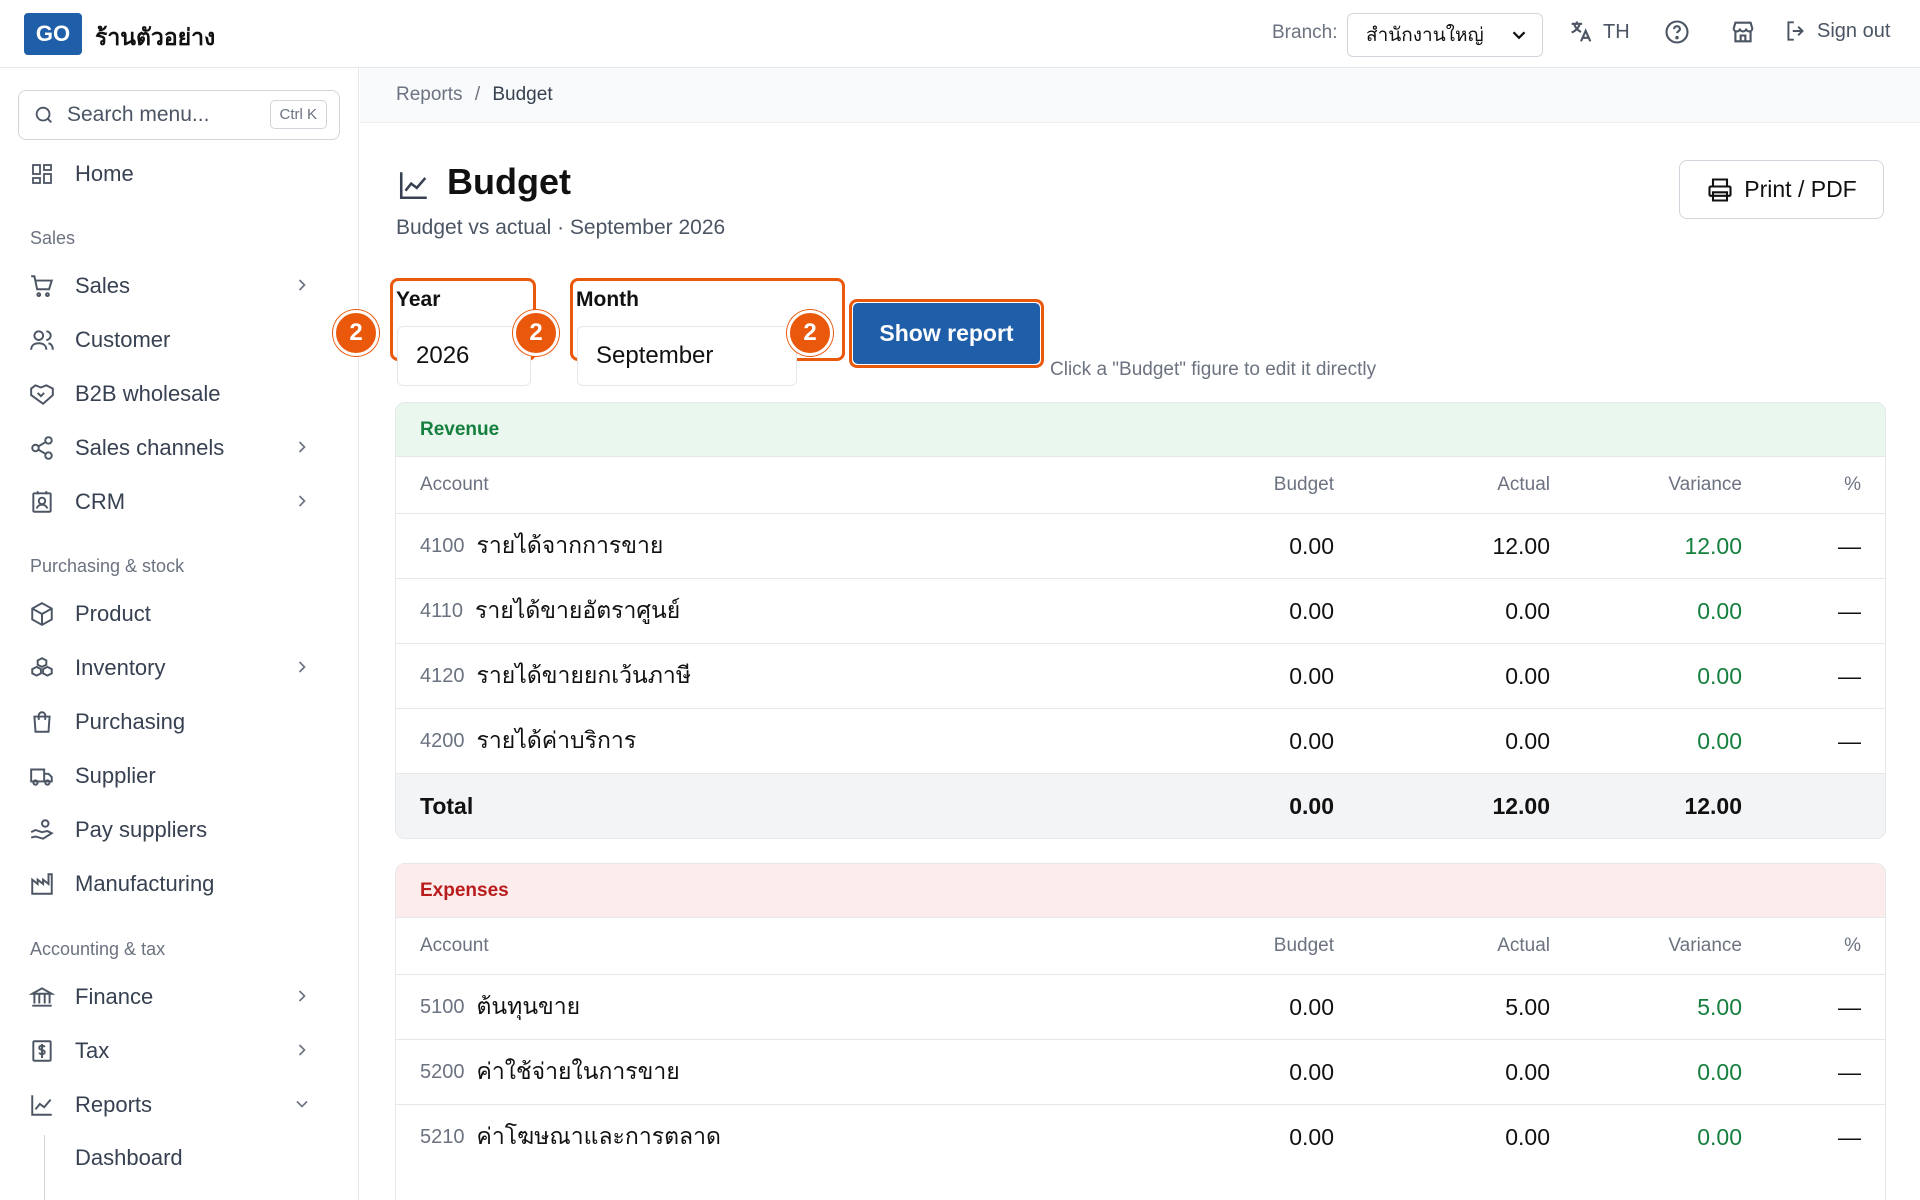  I want to click on show-report-button: Show report, so click(946, 333).